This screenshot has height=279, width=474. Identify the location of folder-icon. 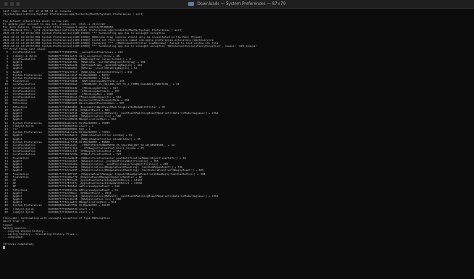
(191, 4).